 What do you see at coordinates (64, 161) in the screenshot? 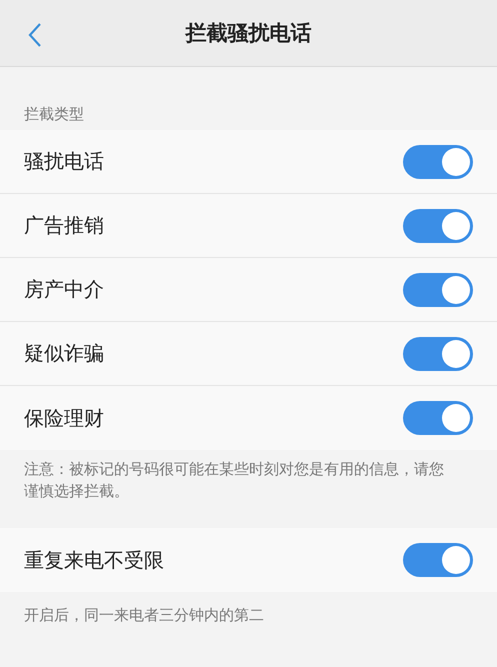
I see `setting-label: 骚扰电话` at bounding box center [64, 161].